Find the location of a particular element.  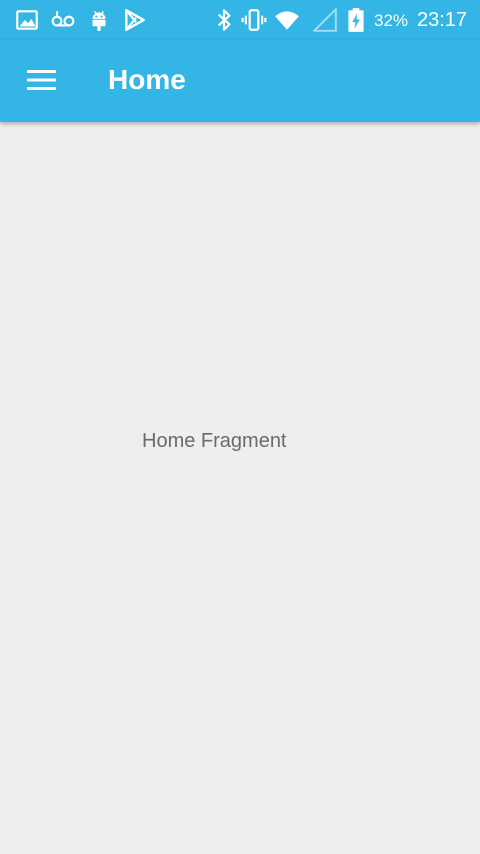

hamburger-menu-icon is located at coordinates (42, 80).